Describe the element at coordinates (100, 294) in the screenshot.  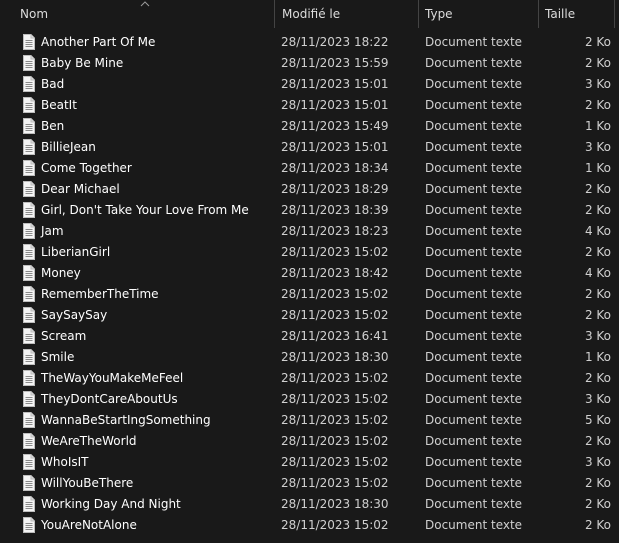
I see `file-name: RememberTheTime` at that location.